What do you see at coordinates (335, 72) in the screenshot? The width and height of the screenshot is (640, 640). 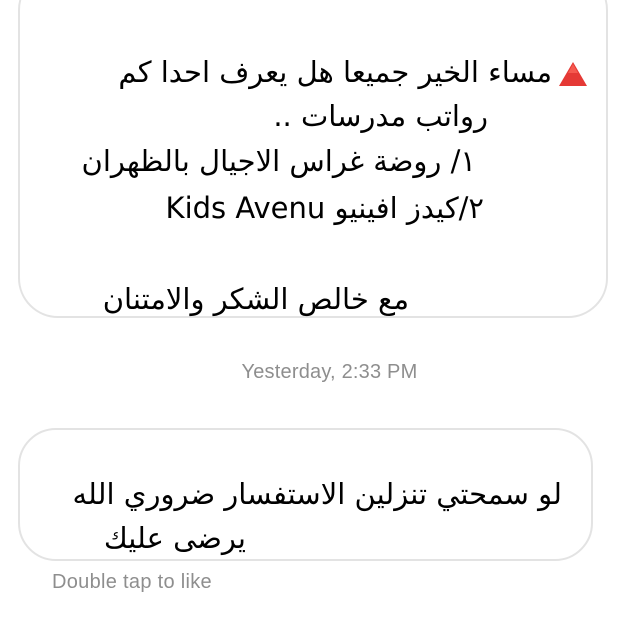 I see `message-text: مساء الخير جميعا هل يعرف احدا كم` at bounding box center [335, 72].